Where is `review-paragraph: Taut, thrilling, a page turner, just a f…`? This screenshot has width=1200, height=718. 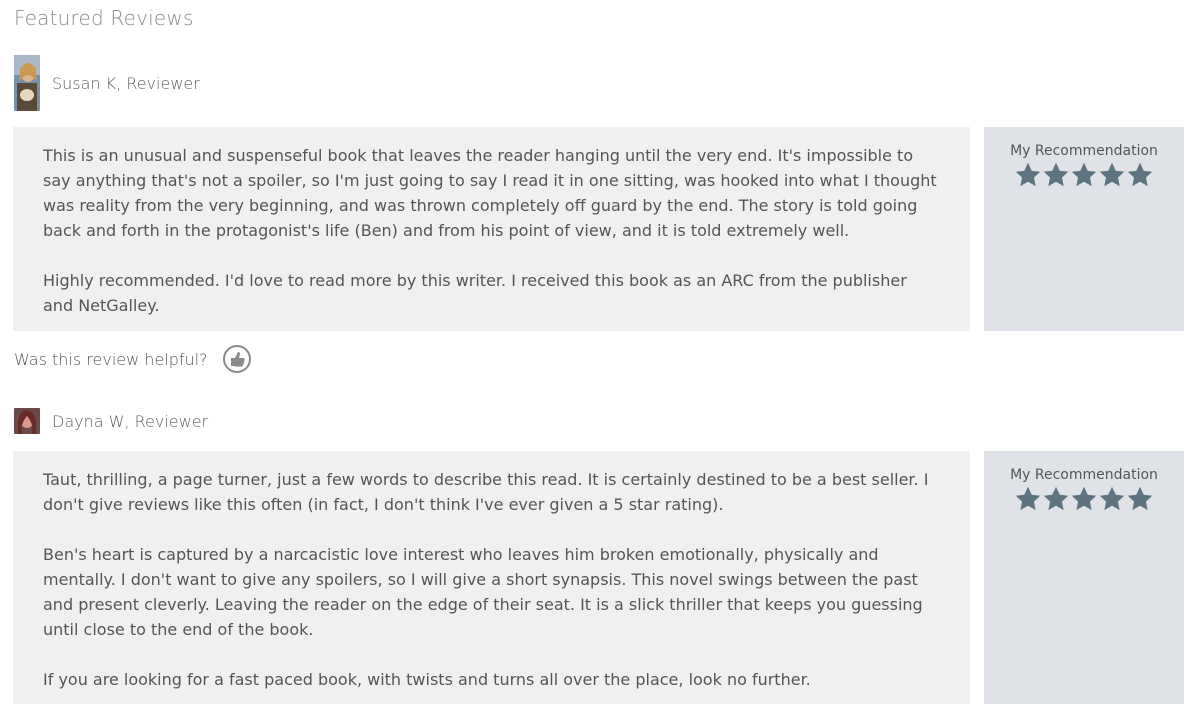
review-paragraph: Taut, thrilling, a page turner, just a f… is located at coordinates (486, 492).